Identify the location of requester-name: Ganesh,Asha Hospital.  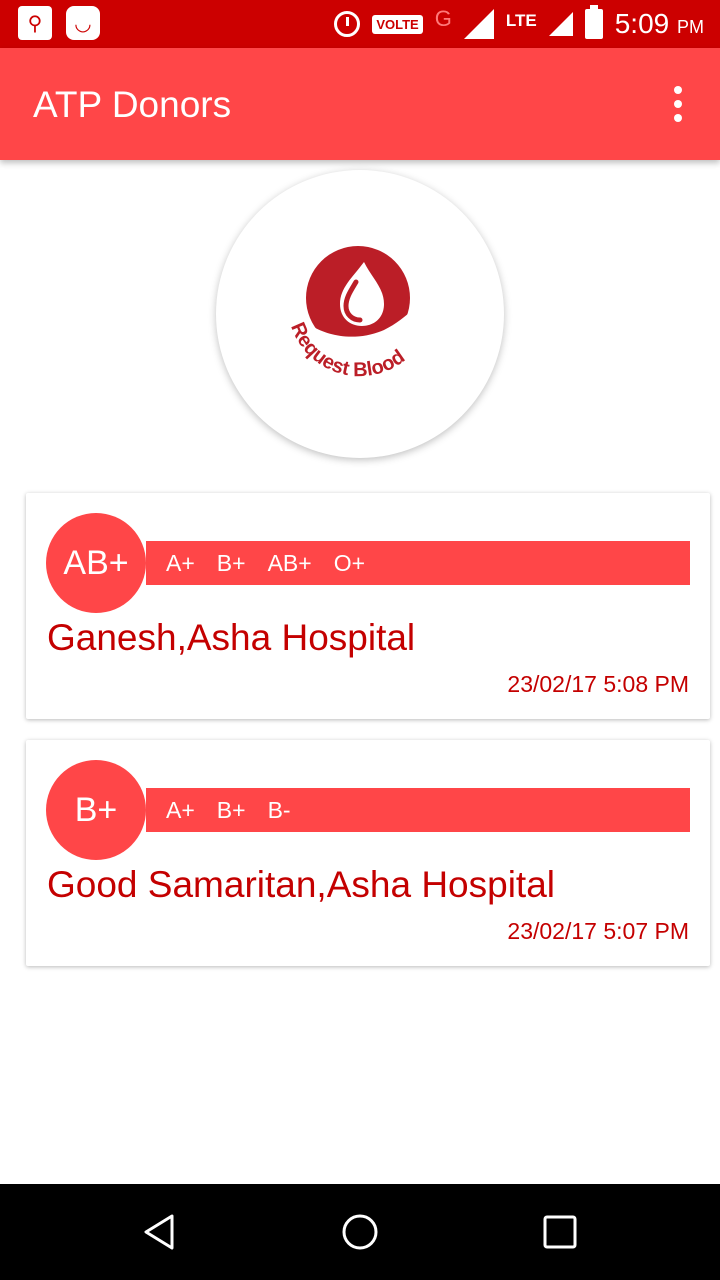
(231, 637).